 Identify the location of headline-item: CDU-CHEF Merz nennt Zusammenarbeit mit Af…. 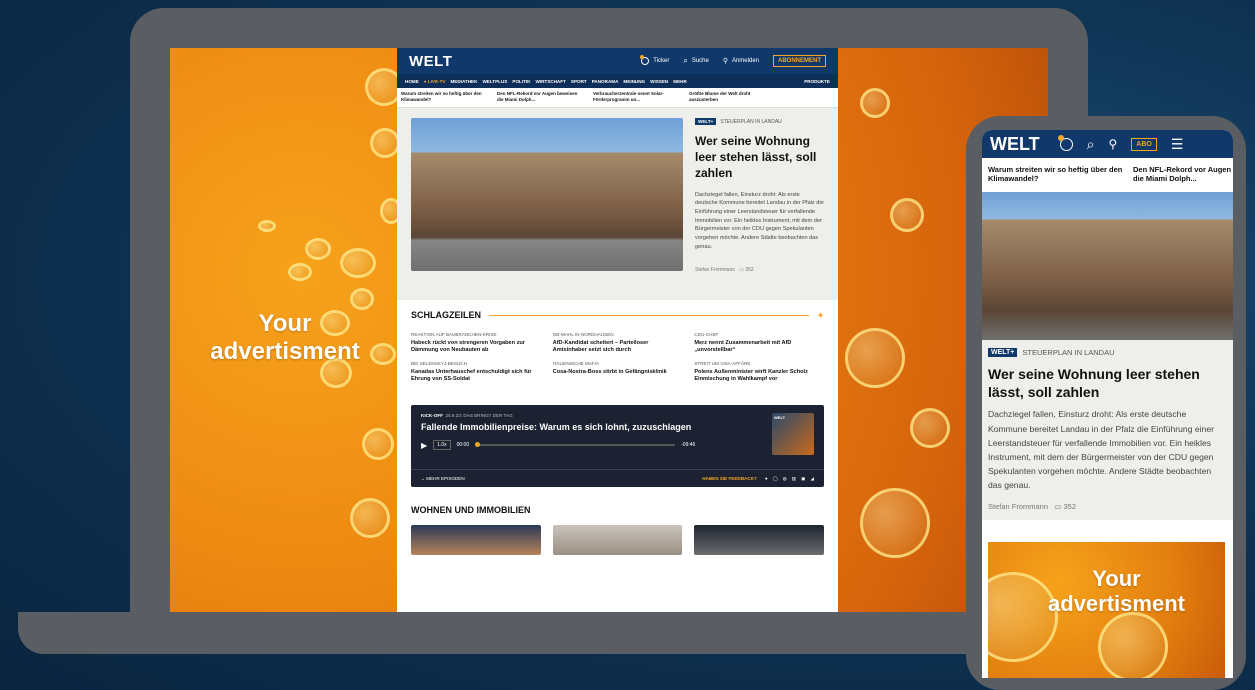
(759, 343).